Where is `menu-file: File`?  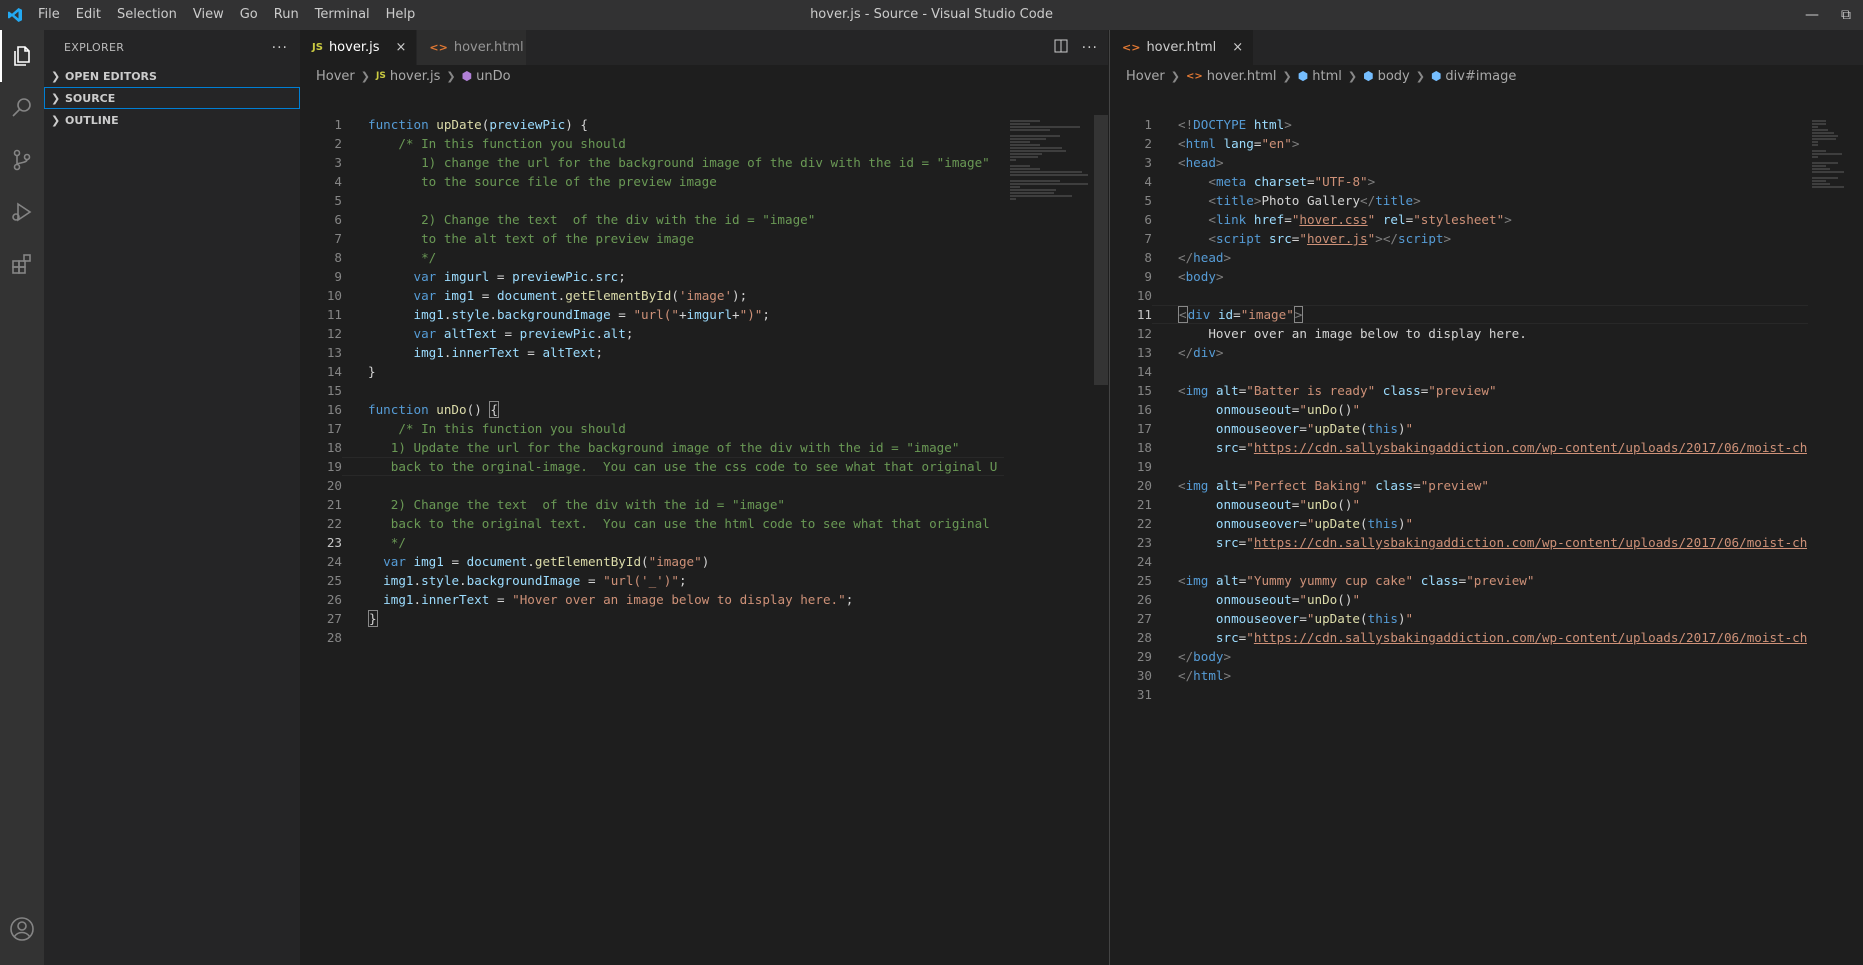 menu-file: File is located at coordinates (49, 15).